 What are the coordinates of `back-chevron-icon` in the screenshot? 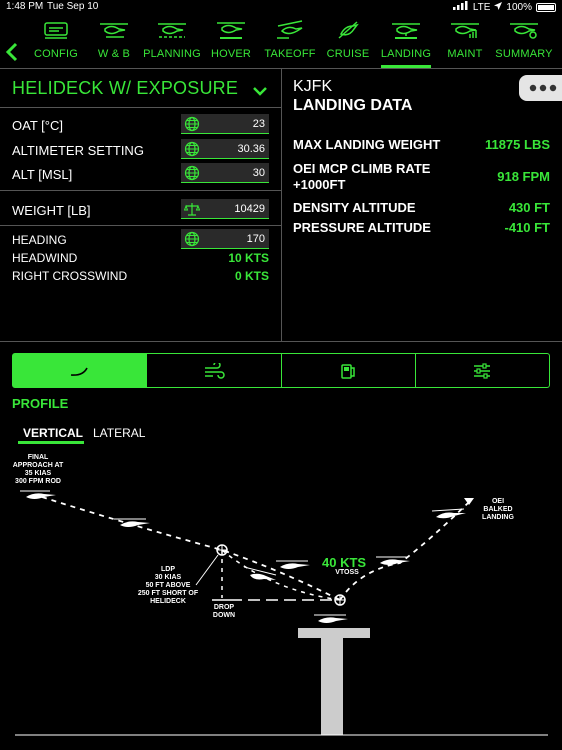 It's located at (13, 52).